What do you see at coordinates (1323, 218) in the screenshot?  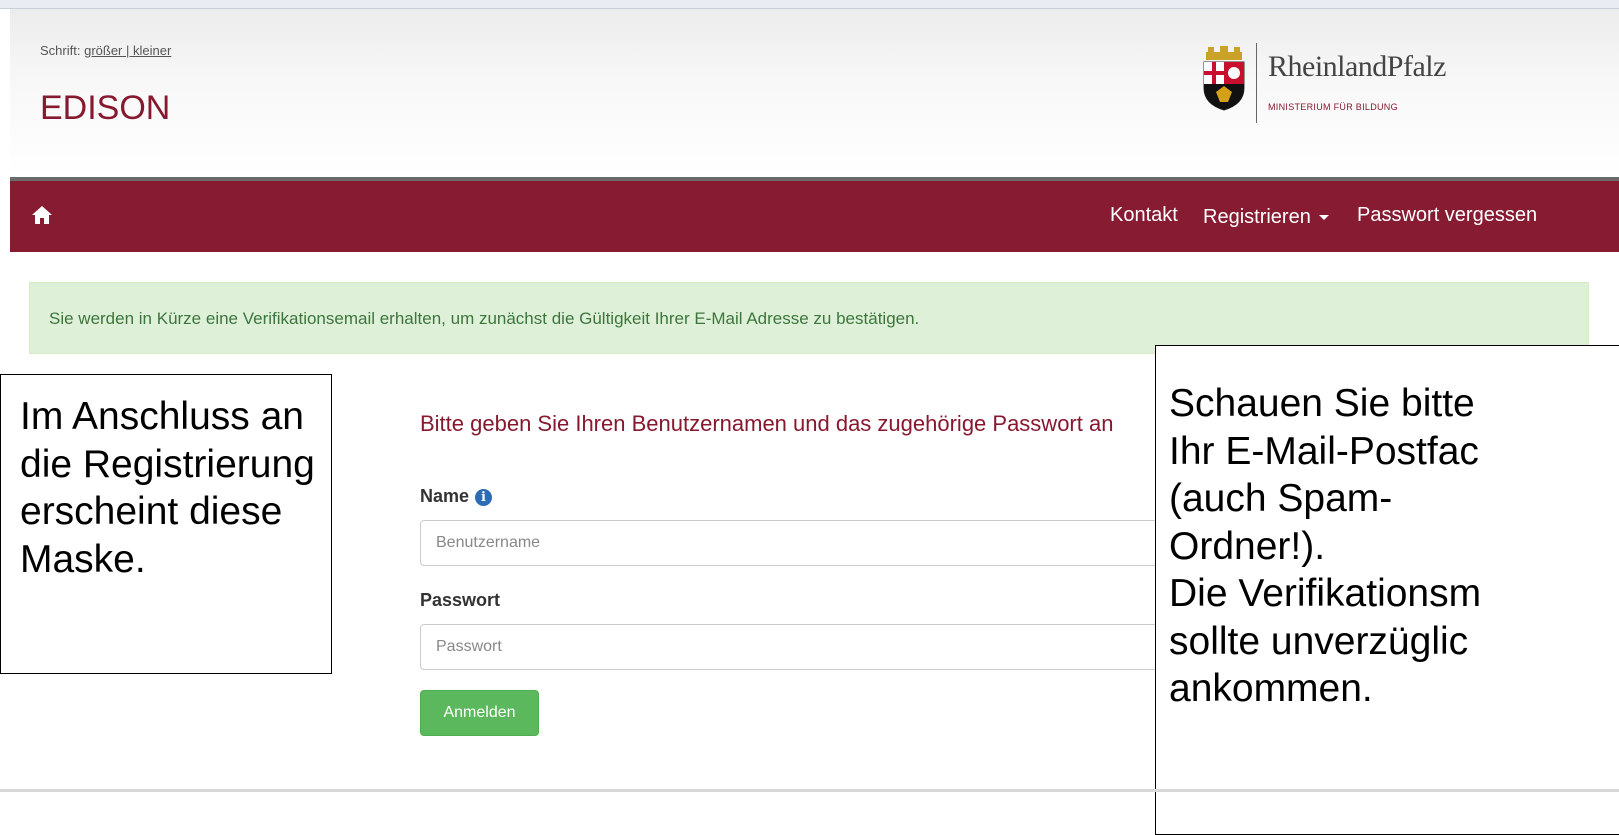 I see `caret-down-icon` at bounding box center [1323, 218].